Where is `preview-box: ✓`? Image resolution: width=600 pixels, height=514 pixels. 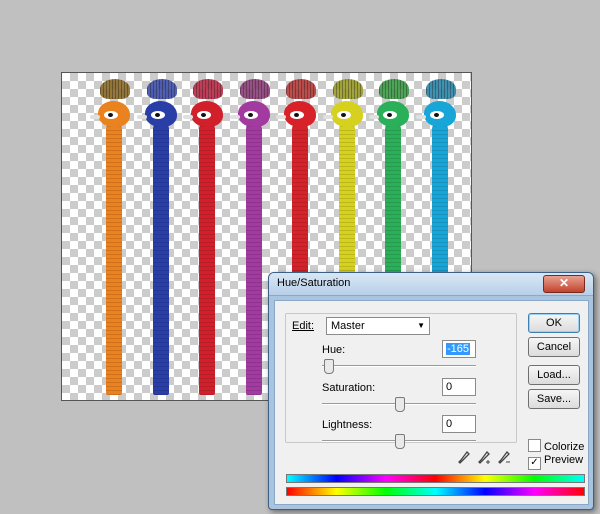
preview-box: ✓ is located at coordinates (534, 463).